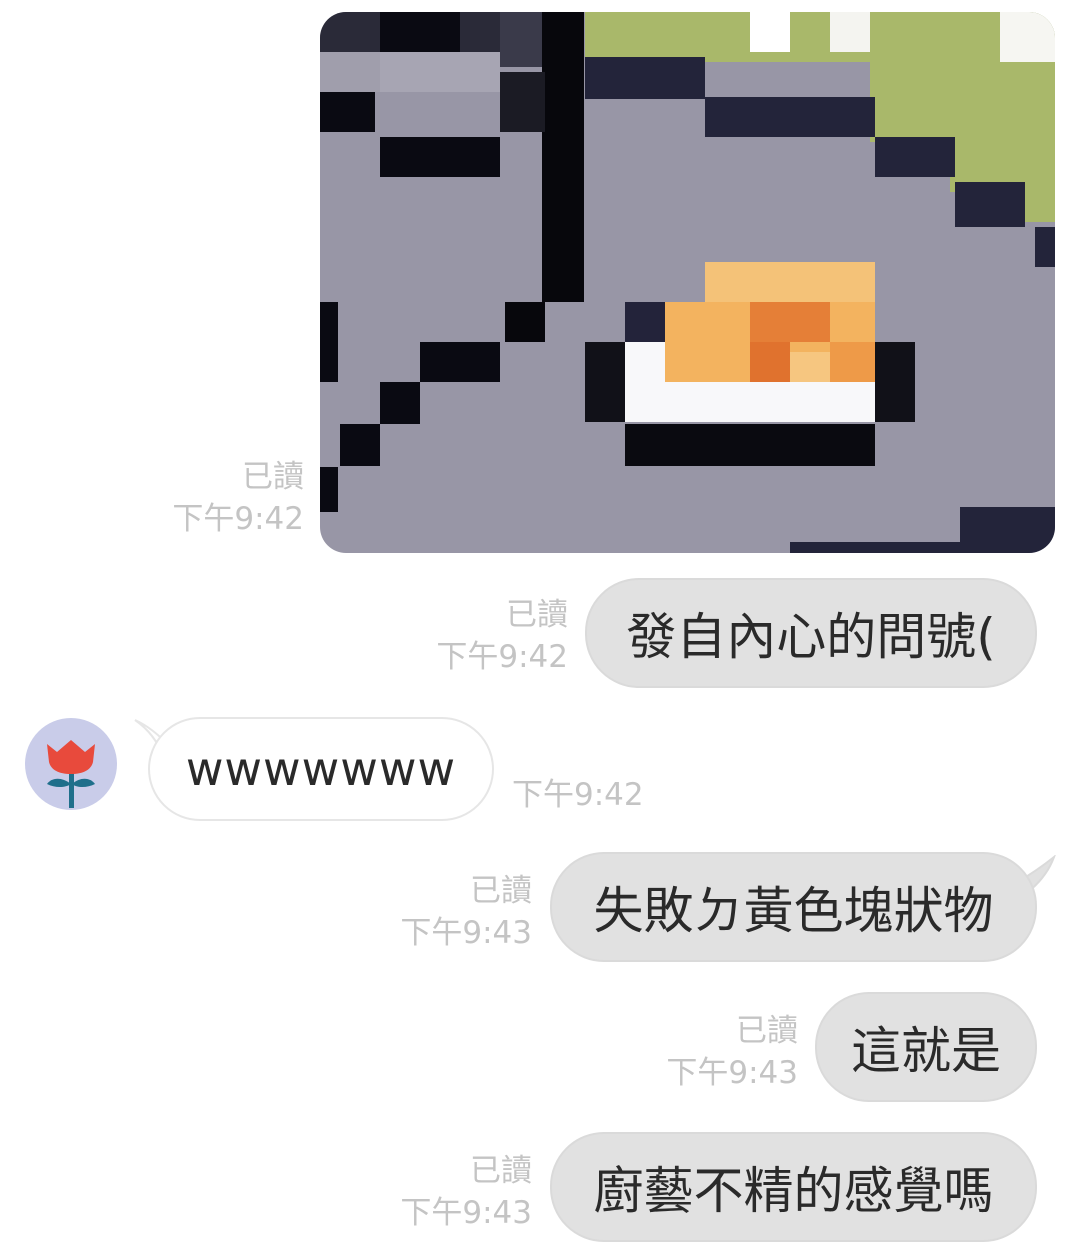  I want to click on outgoing-message-bubble: 失敗ㄉ黃色塊狀物, so click(793, 907).